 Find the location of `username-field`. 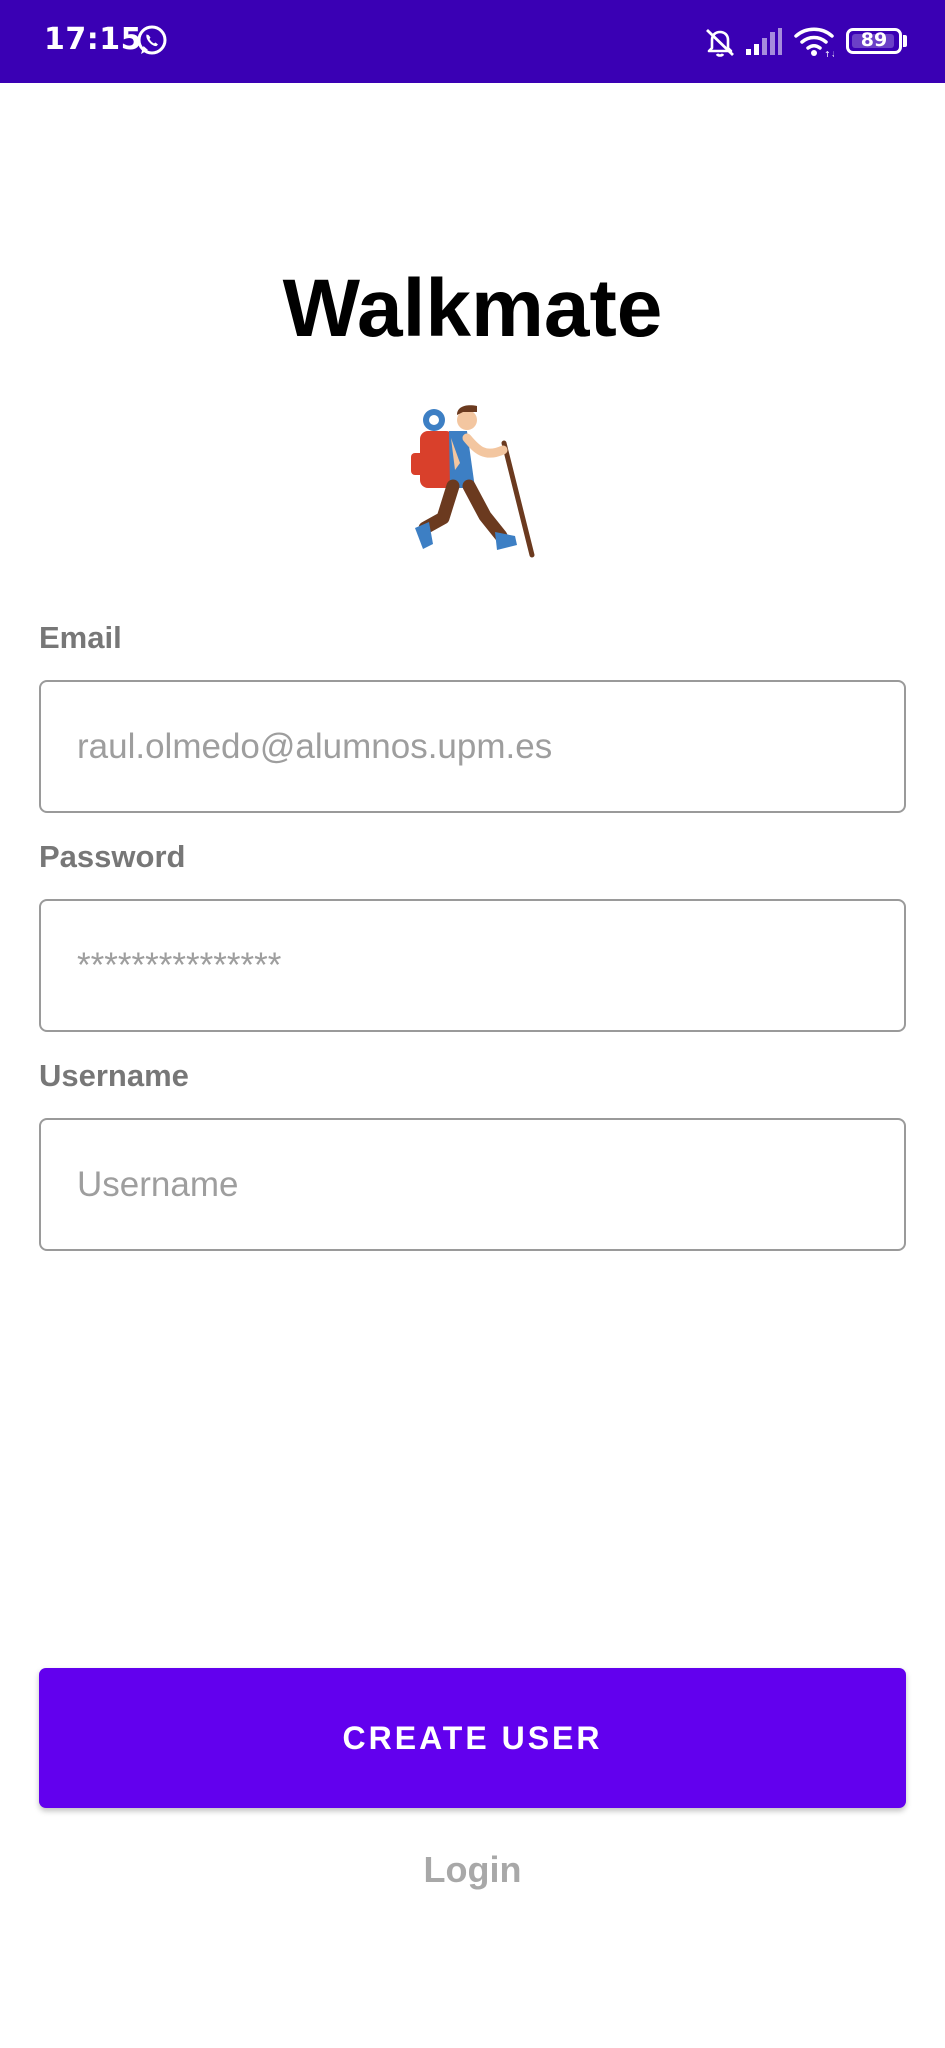

username-field is located at coordinates (472, 1184).